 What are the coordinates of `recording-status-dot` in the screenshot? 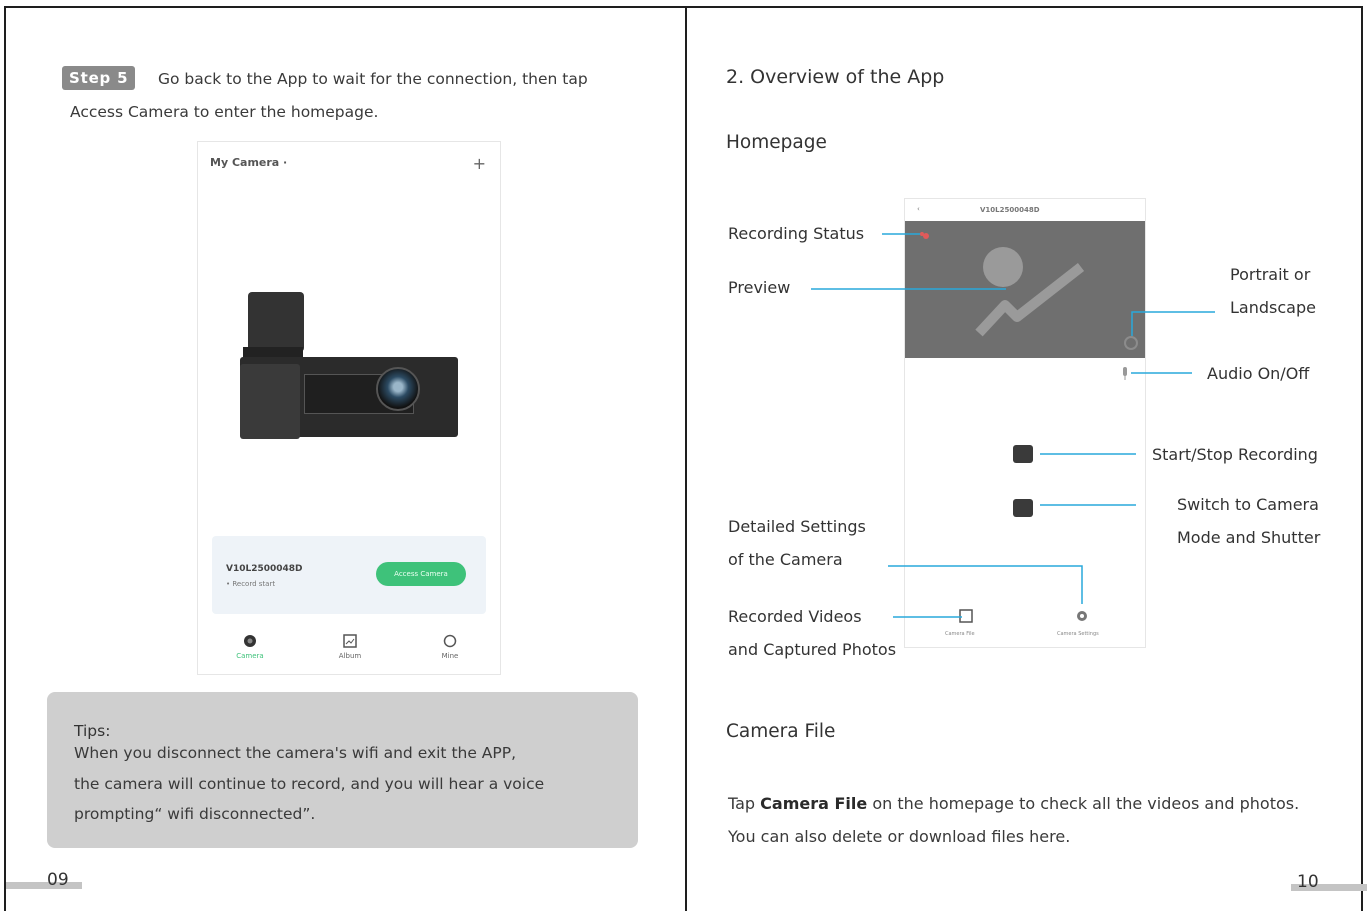 It's located at (926, 236).